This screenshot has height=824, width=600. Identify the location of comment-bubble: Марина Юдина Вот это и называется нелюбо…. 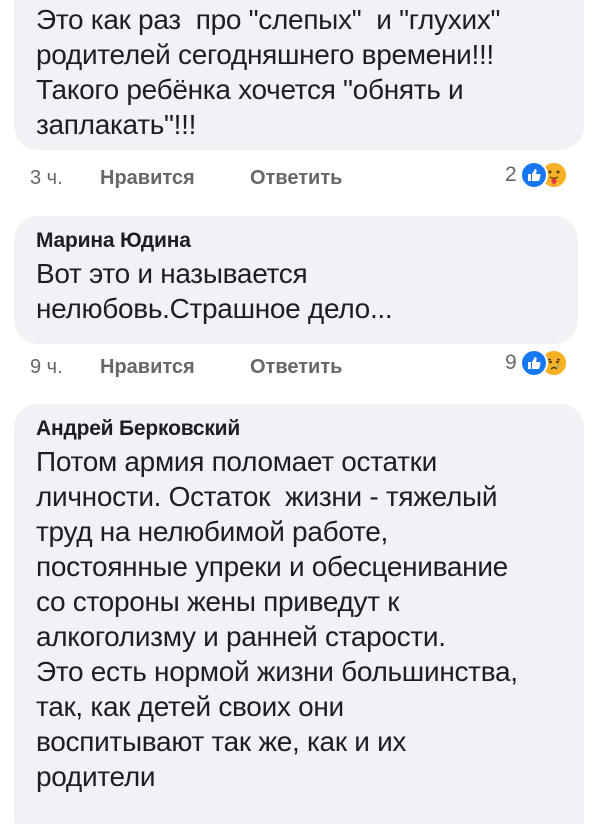
(296, 280).